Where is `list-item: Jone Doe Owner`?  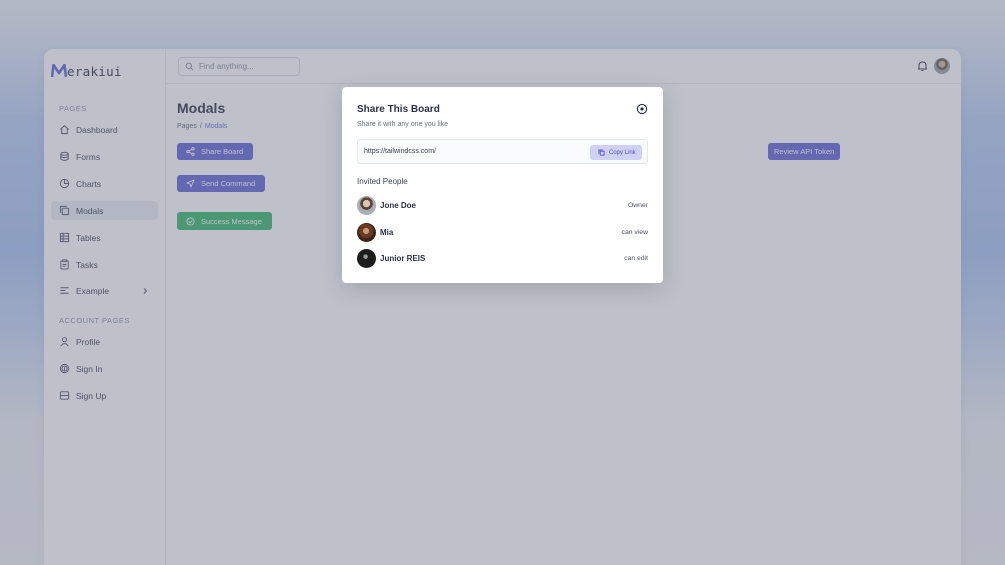 list-item: Jone Doe Owner is located at coordinates (502, 205).